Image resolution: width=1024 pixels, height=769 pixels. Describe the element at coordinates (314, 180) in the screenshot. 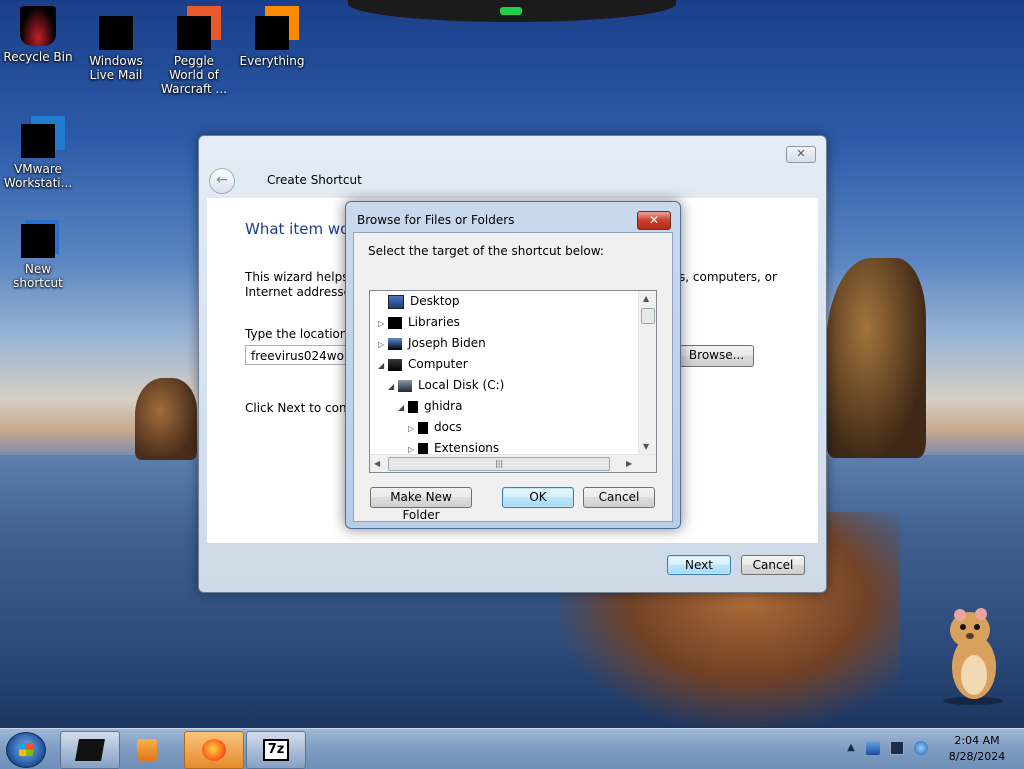

I see `wizard-title: Create Shortcut` at that location.